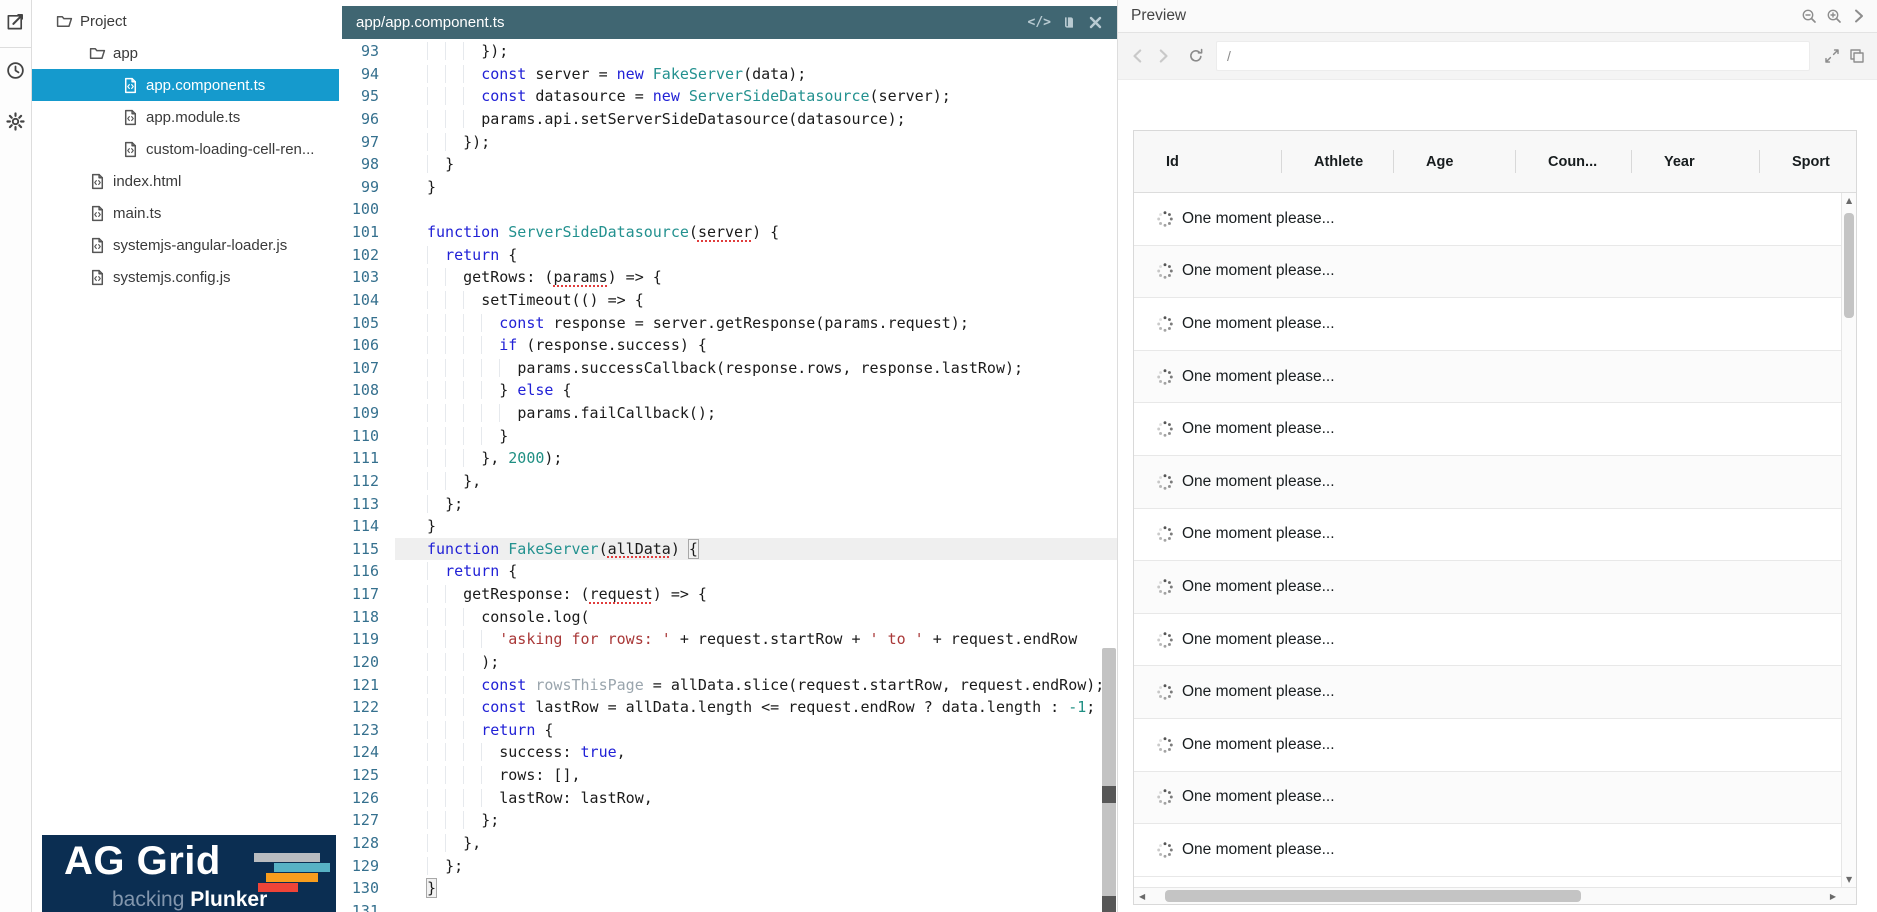  I want to click on code-line: 102 return {, so click(728, 255).